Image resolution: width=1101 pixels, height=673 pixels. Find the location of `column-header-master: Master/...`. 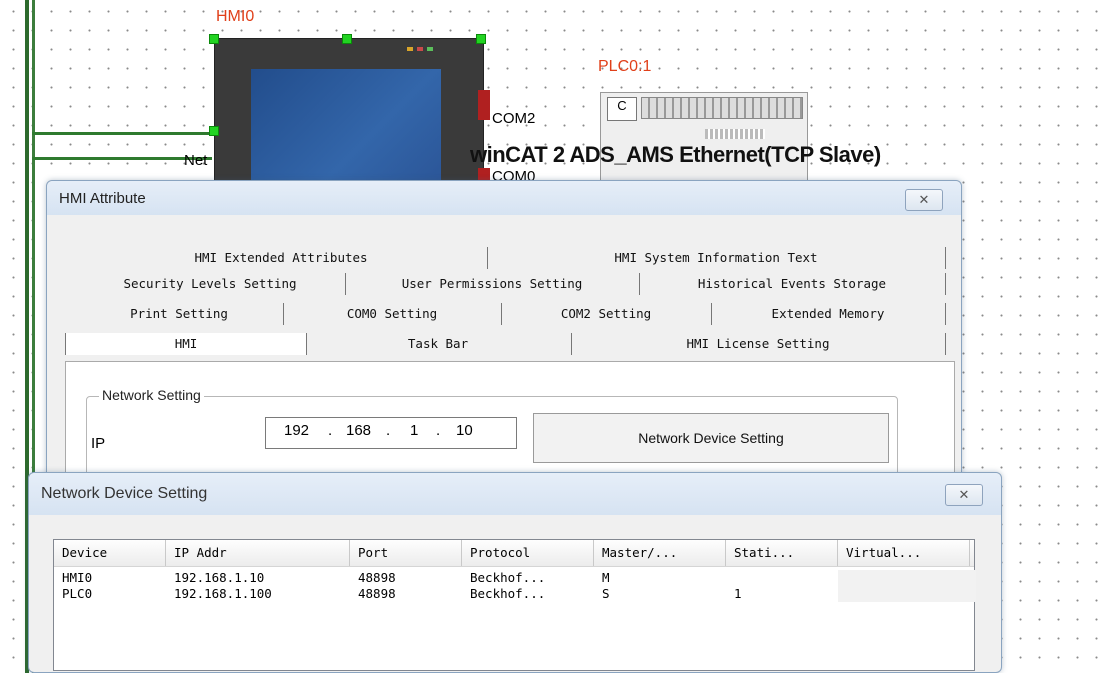

column-header-master: Master/... is located at coordinates (660, 553).